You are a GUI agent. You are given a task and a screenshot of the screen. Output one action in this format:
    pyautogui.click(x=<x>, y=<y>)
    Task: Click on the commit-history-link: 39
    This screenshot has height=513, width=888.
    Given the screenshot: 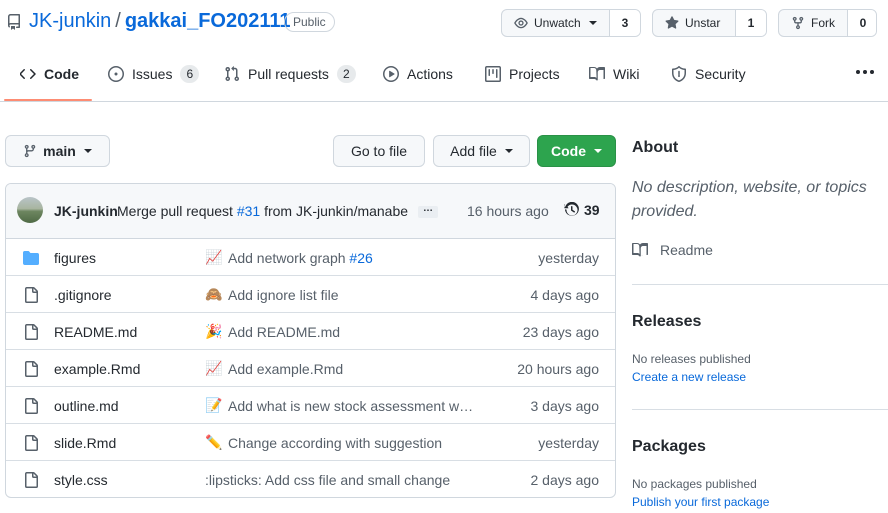 What is the action you would take?
    pyautogui.click(x=582, y=210)
    